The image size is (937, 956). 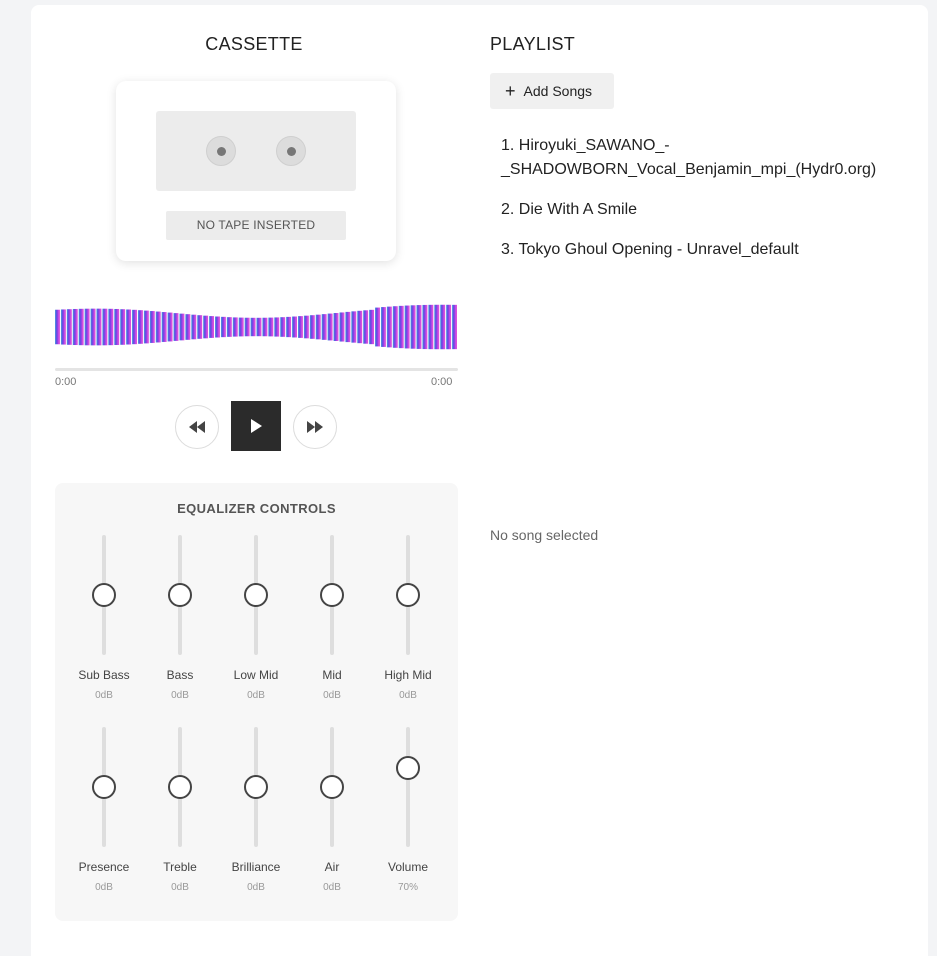 What do you see at coordinates (558, 91) in the screenshot?
I see `add-songs-label: Add Songs` at bounding box center [558, 91].